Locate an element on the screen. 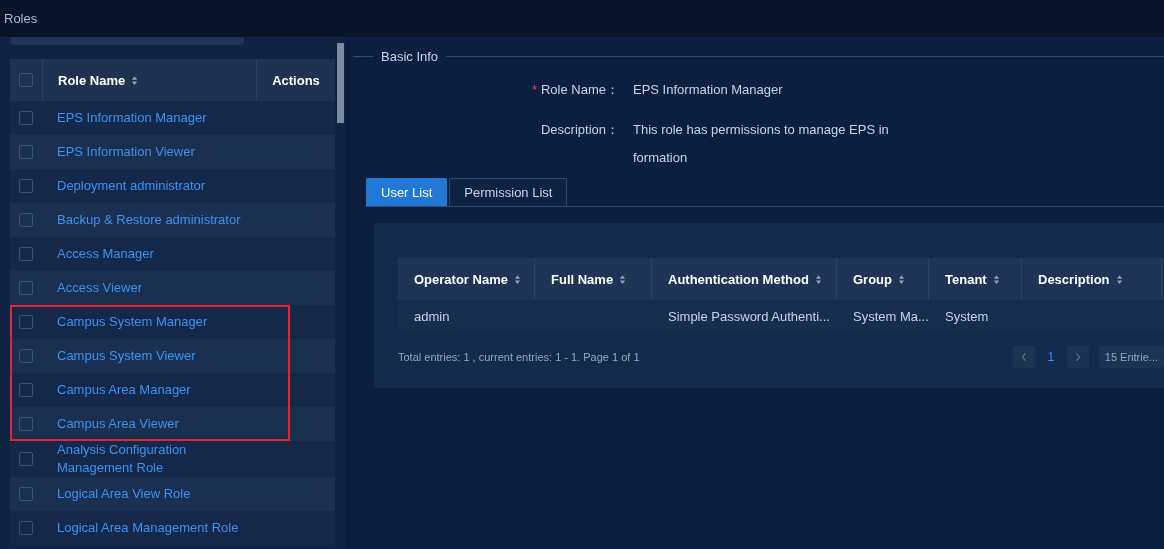 The height and width of the screenshot is (549, 1164). previous-page-button is located at coordinates (1023, 357).